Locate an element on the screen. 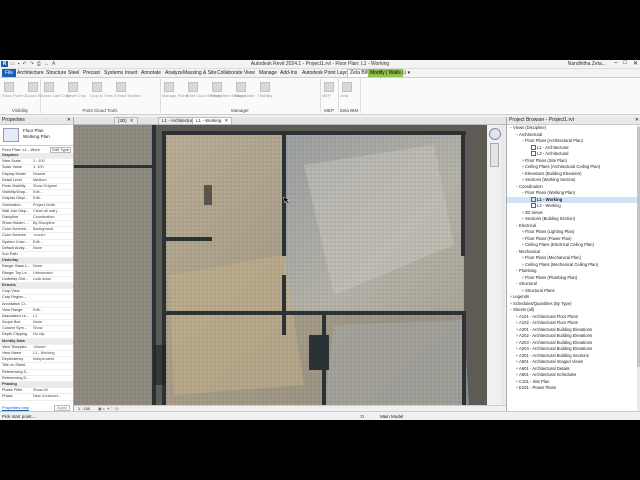 The image size is (640, 480). property-value: Show All is located at coordinates (53, 390).